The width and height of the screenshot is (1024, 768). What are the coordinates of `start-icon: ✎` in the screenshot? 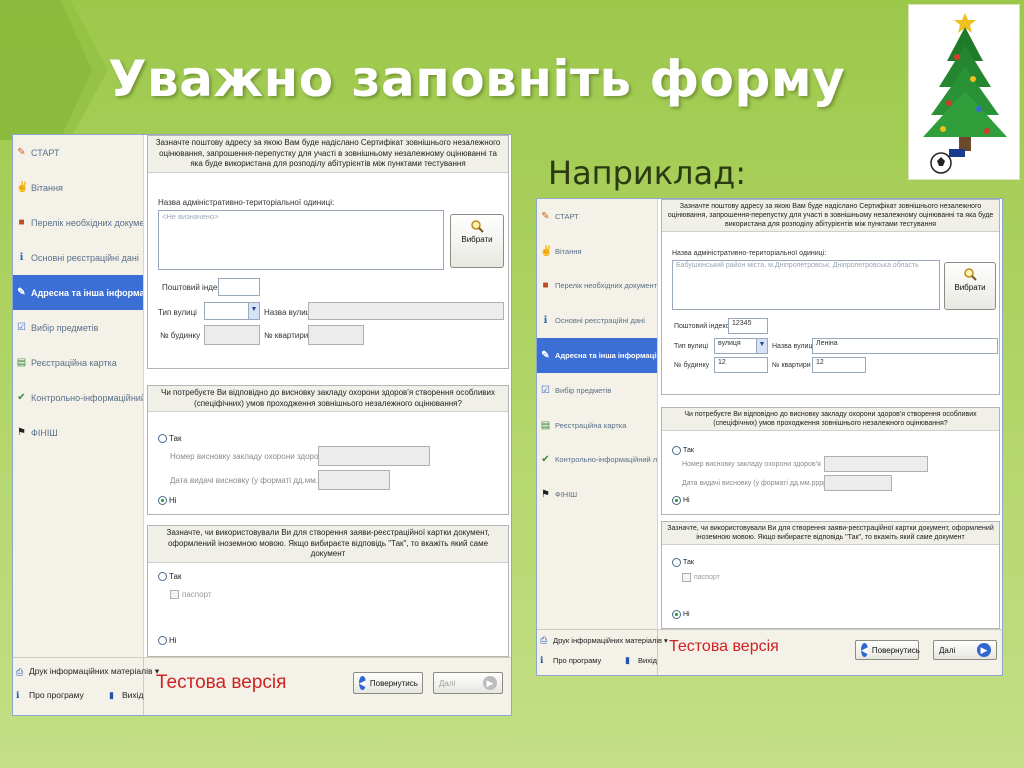 It's located at (21, 152).